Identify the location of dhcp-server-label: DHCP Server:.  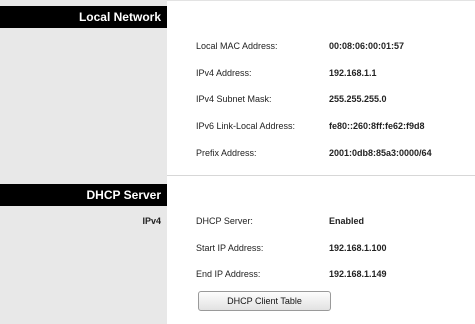
(224, 221).